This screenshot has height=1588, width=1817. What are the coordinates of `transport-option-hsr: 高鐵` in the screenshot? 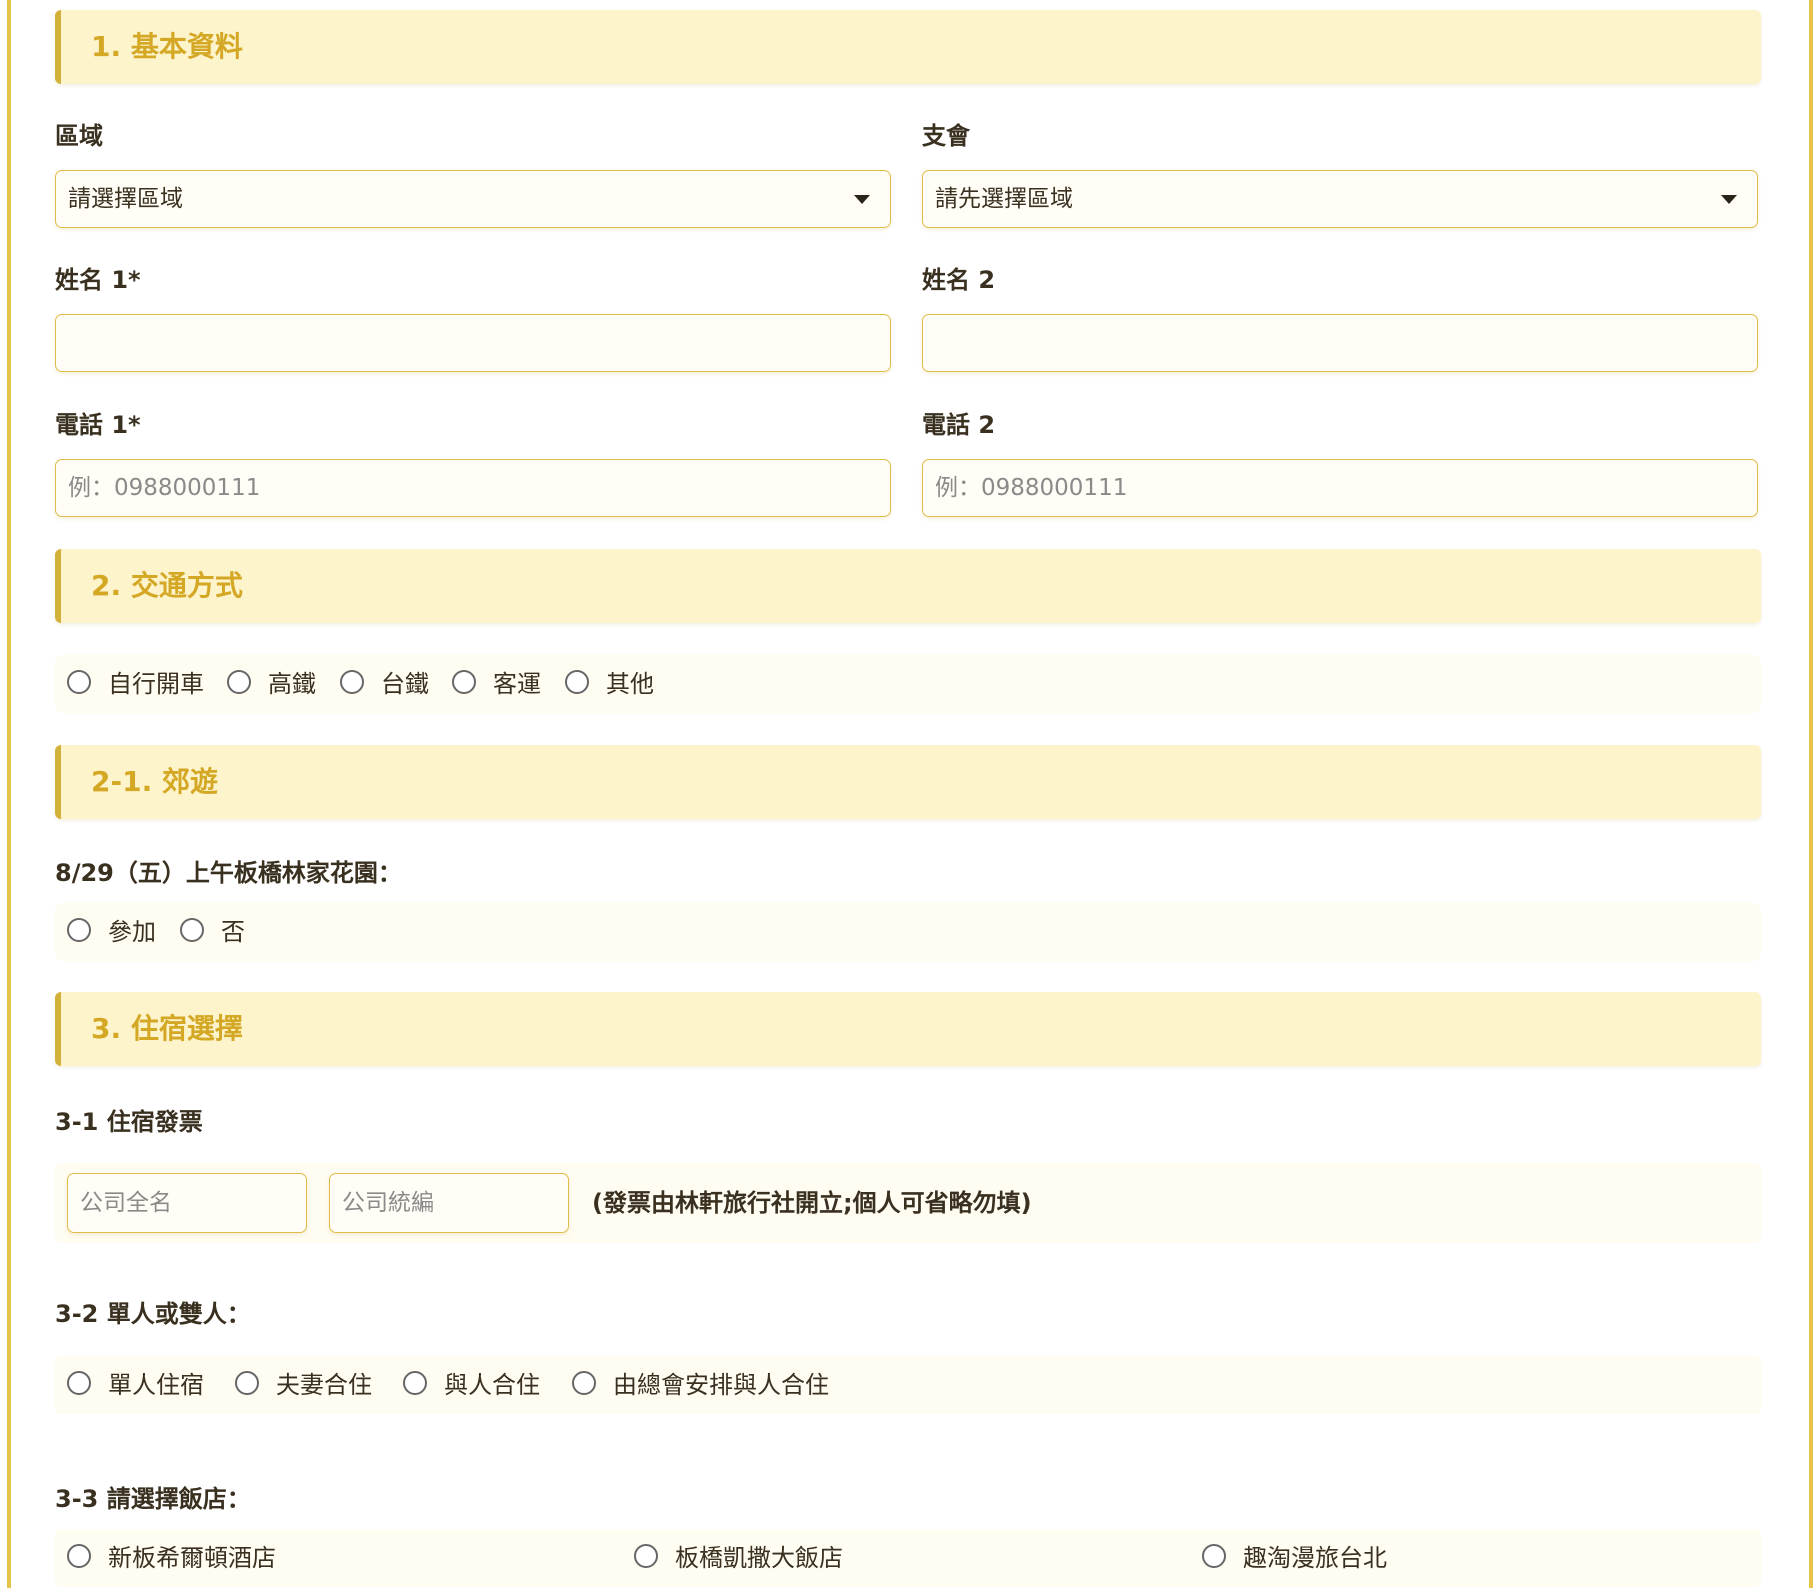 It's located at (268, 684).